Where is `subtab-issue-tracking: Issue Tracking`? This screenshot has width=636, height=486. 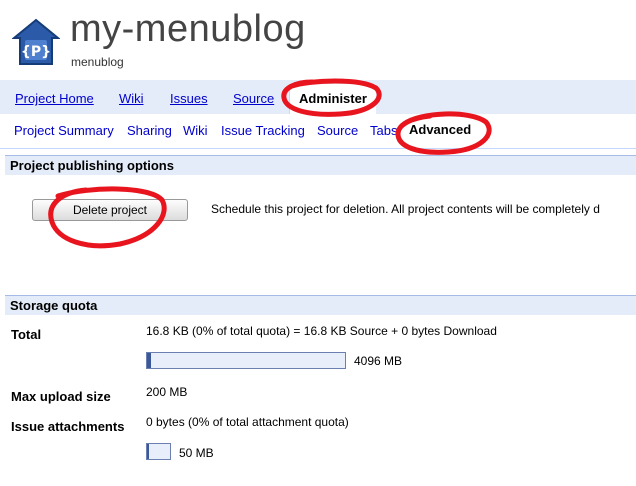
subtab-issue-tracking: Issue Tracking is located at coordinates (263, 130).